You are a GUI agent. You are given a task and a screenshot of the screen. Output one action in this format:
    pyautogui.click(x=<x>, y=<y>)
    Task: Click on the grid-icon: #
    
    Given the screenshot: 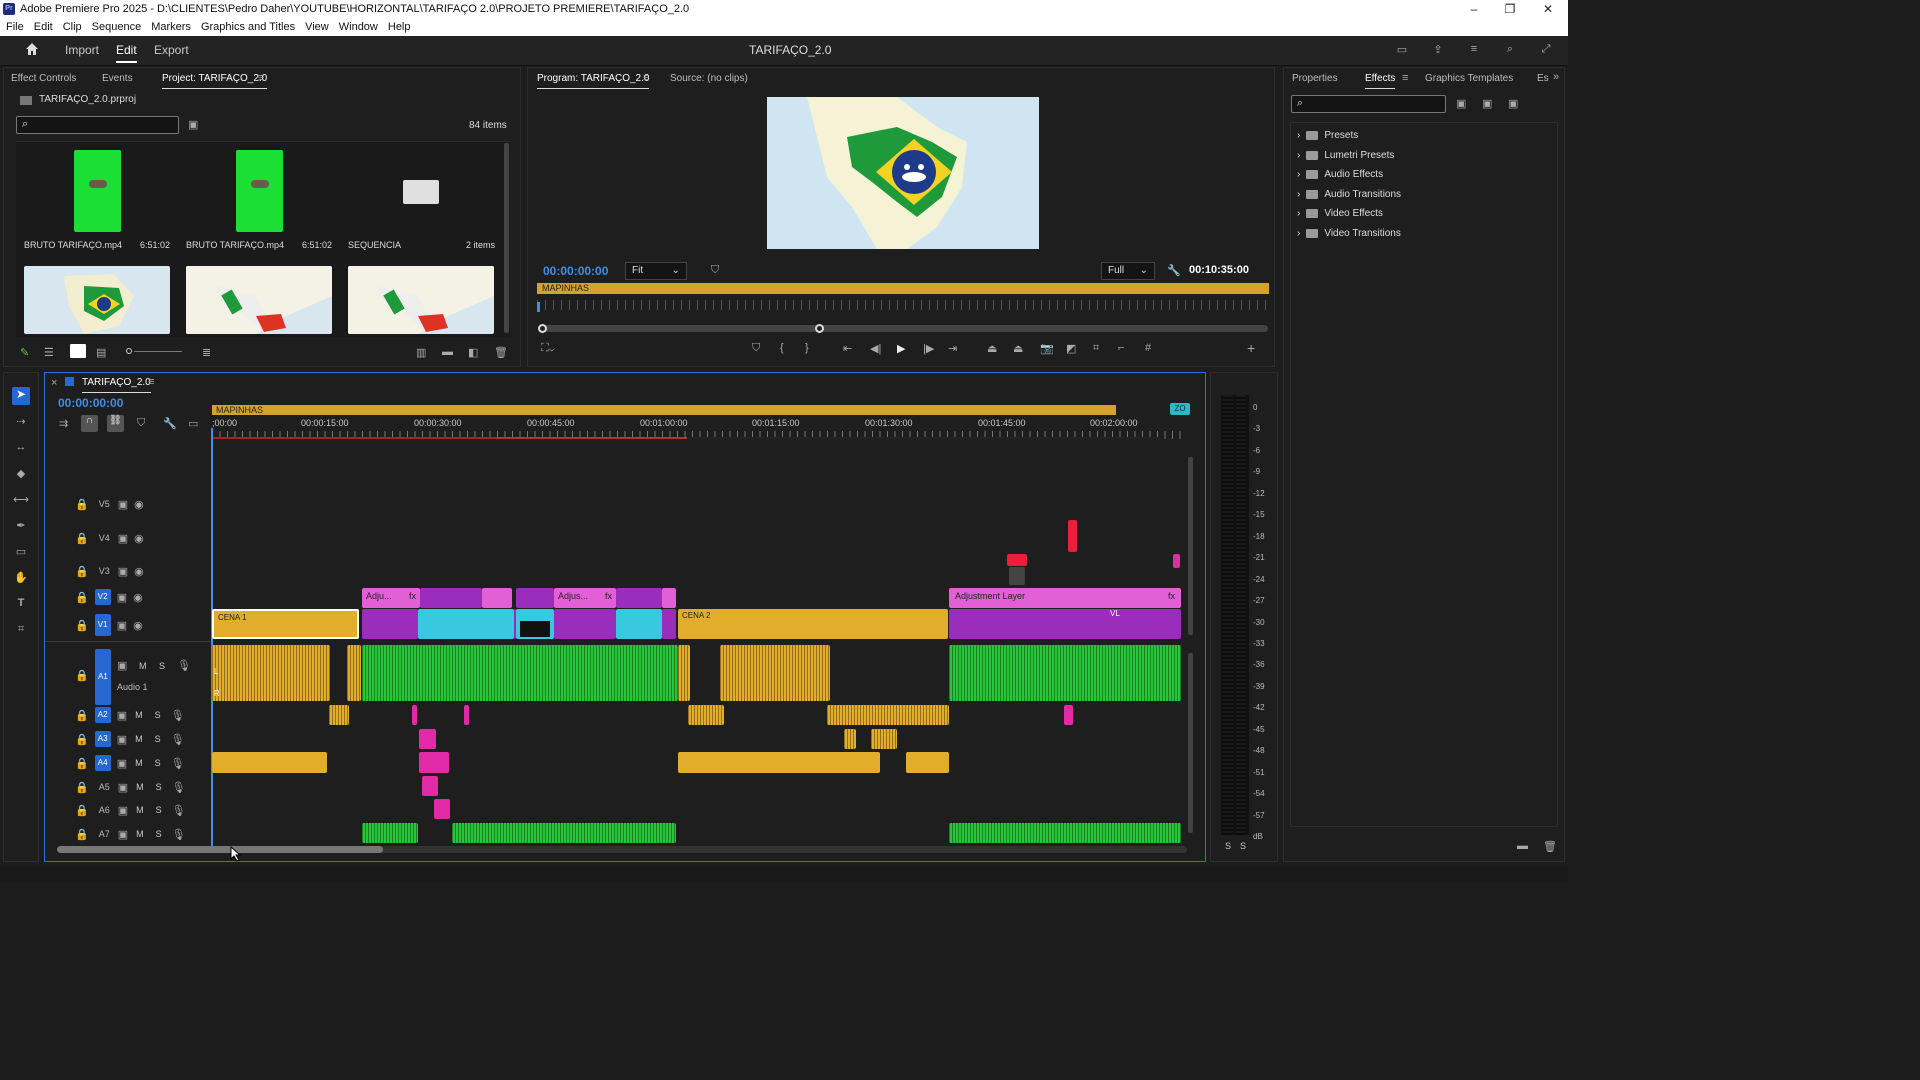 What is the action you would take?
    pyautogui.click(x=1148, y=348)
    